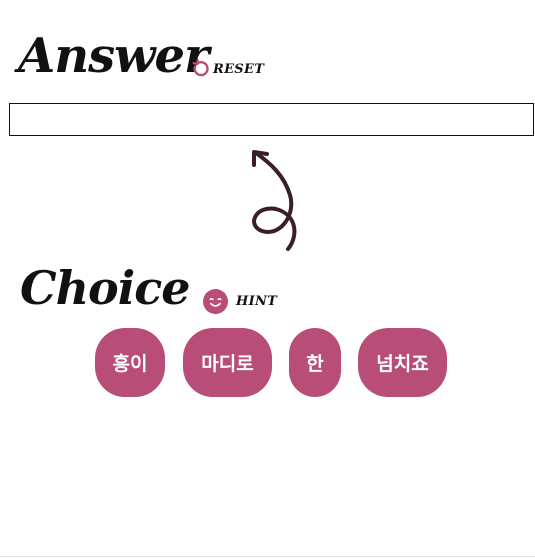 The image size is (535, 558). What do you see at coordinates (215, 301) in the screenshot?
I see `smile-icon` at bounding box center [215, 301].